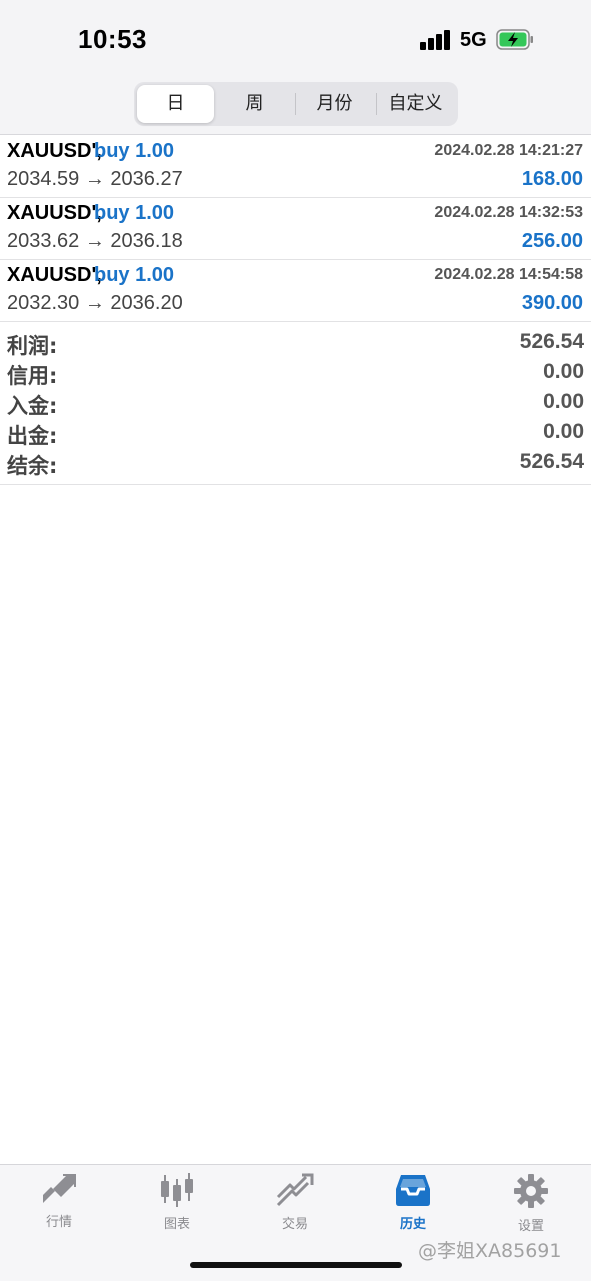 This screenshot has width=591, height=1281. I want to click on trade-time: 2024.02.28 14:54:58, so click(508, 274).